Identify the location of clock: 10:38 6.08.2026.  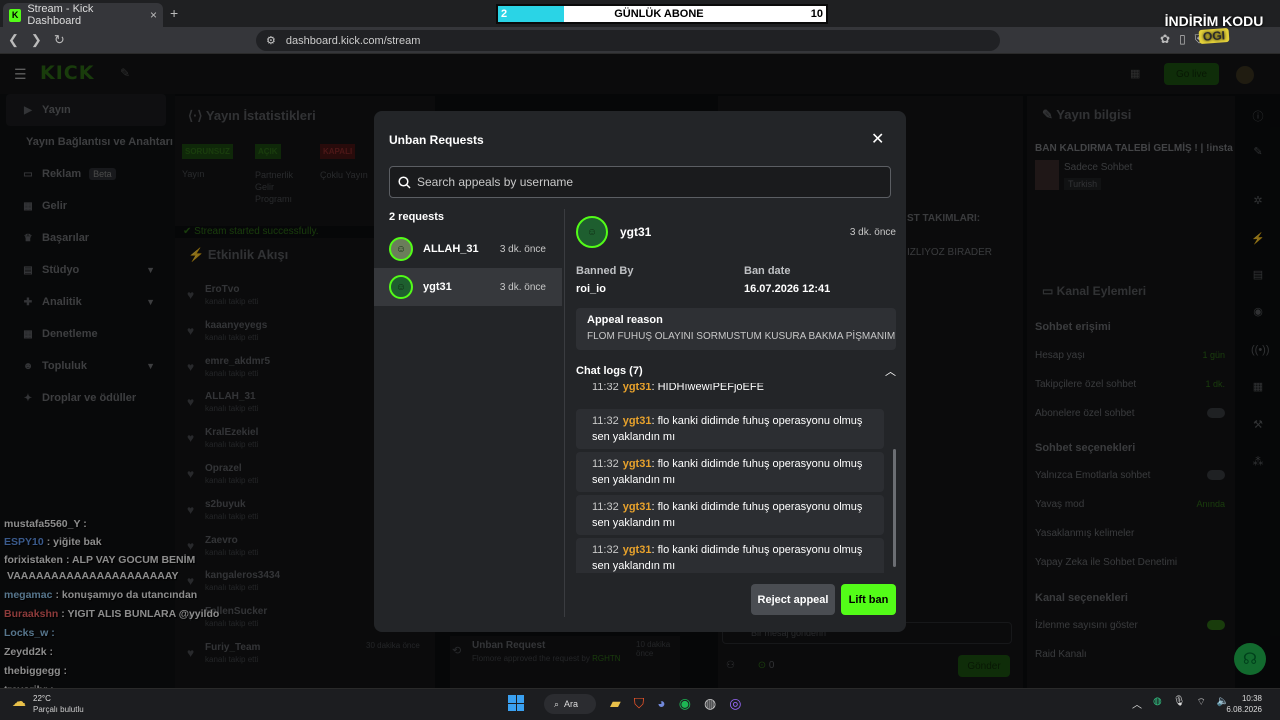
(1242, 704).